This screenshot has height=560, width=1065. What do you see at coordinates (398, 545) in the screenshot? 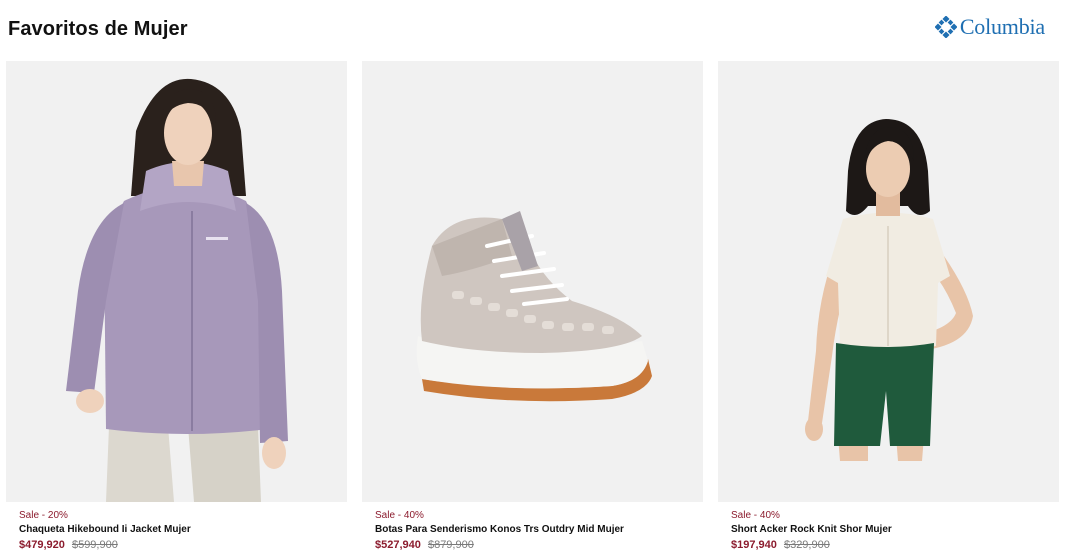
I see `sale-price: $527,940` at bounding box center [398, 545].